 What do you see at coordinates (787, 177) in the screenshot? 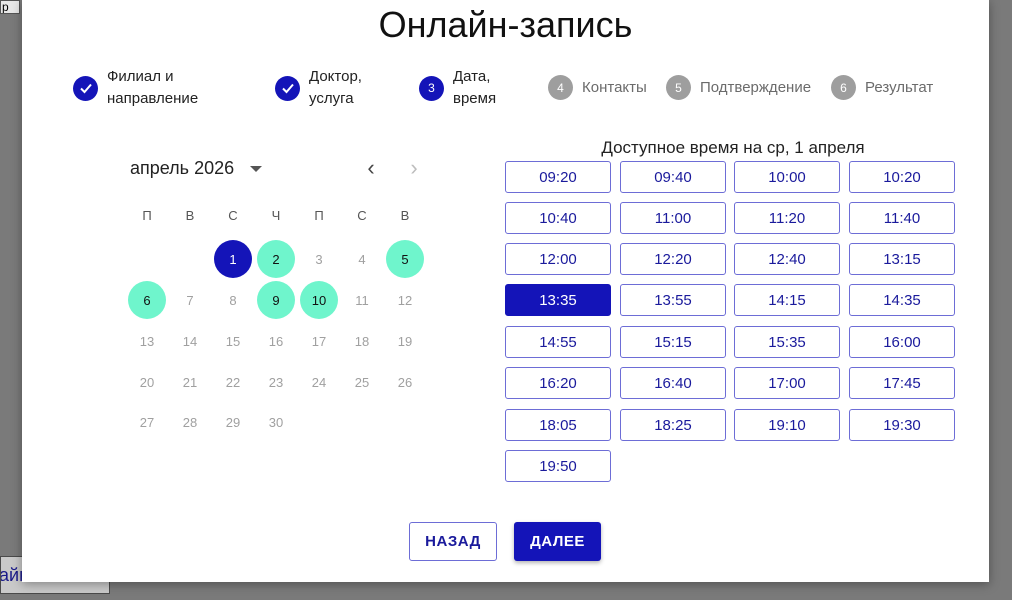
I see `time-slot: 10:00` at bounding box center [787, 177].